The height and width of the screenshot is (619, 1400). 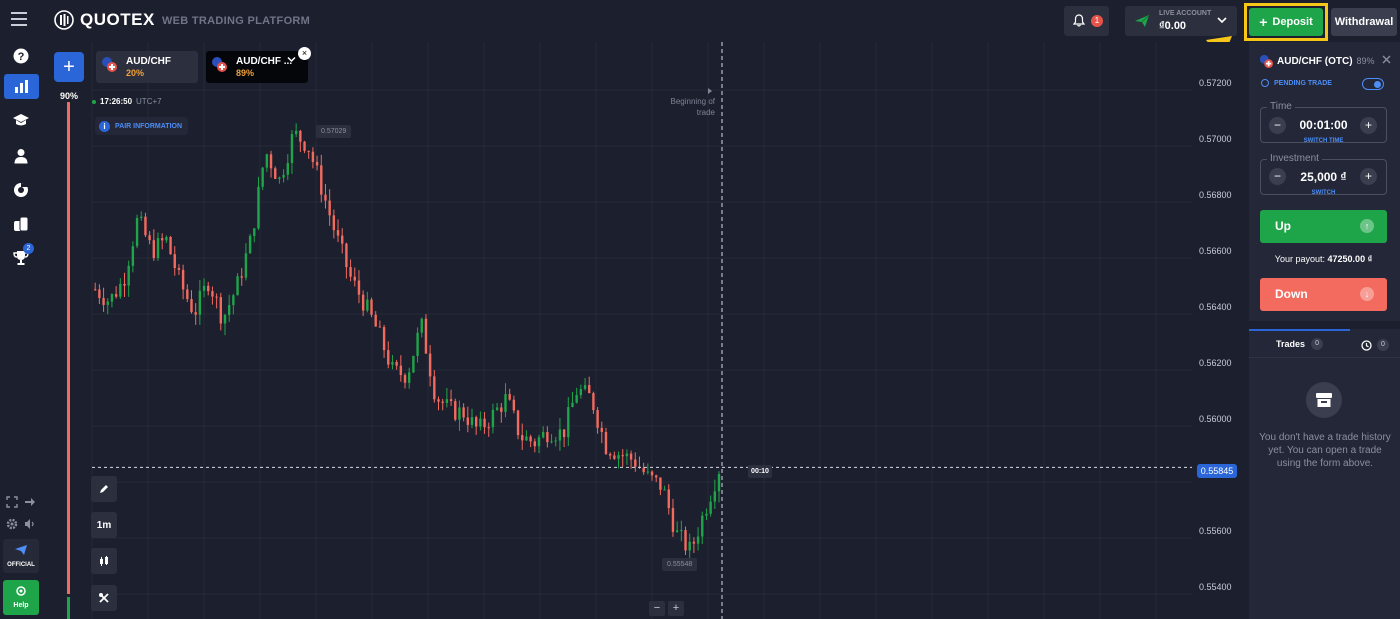 What do you see at coordinates (1303, 83) in the screenshot?
I see `pending-trade-label: PENDING TRADE` at bounding box center [1303, 83].